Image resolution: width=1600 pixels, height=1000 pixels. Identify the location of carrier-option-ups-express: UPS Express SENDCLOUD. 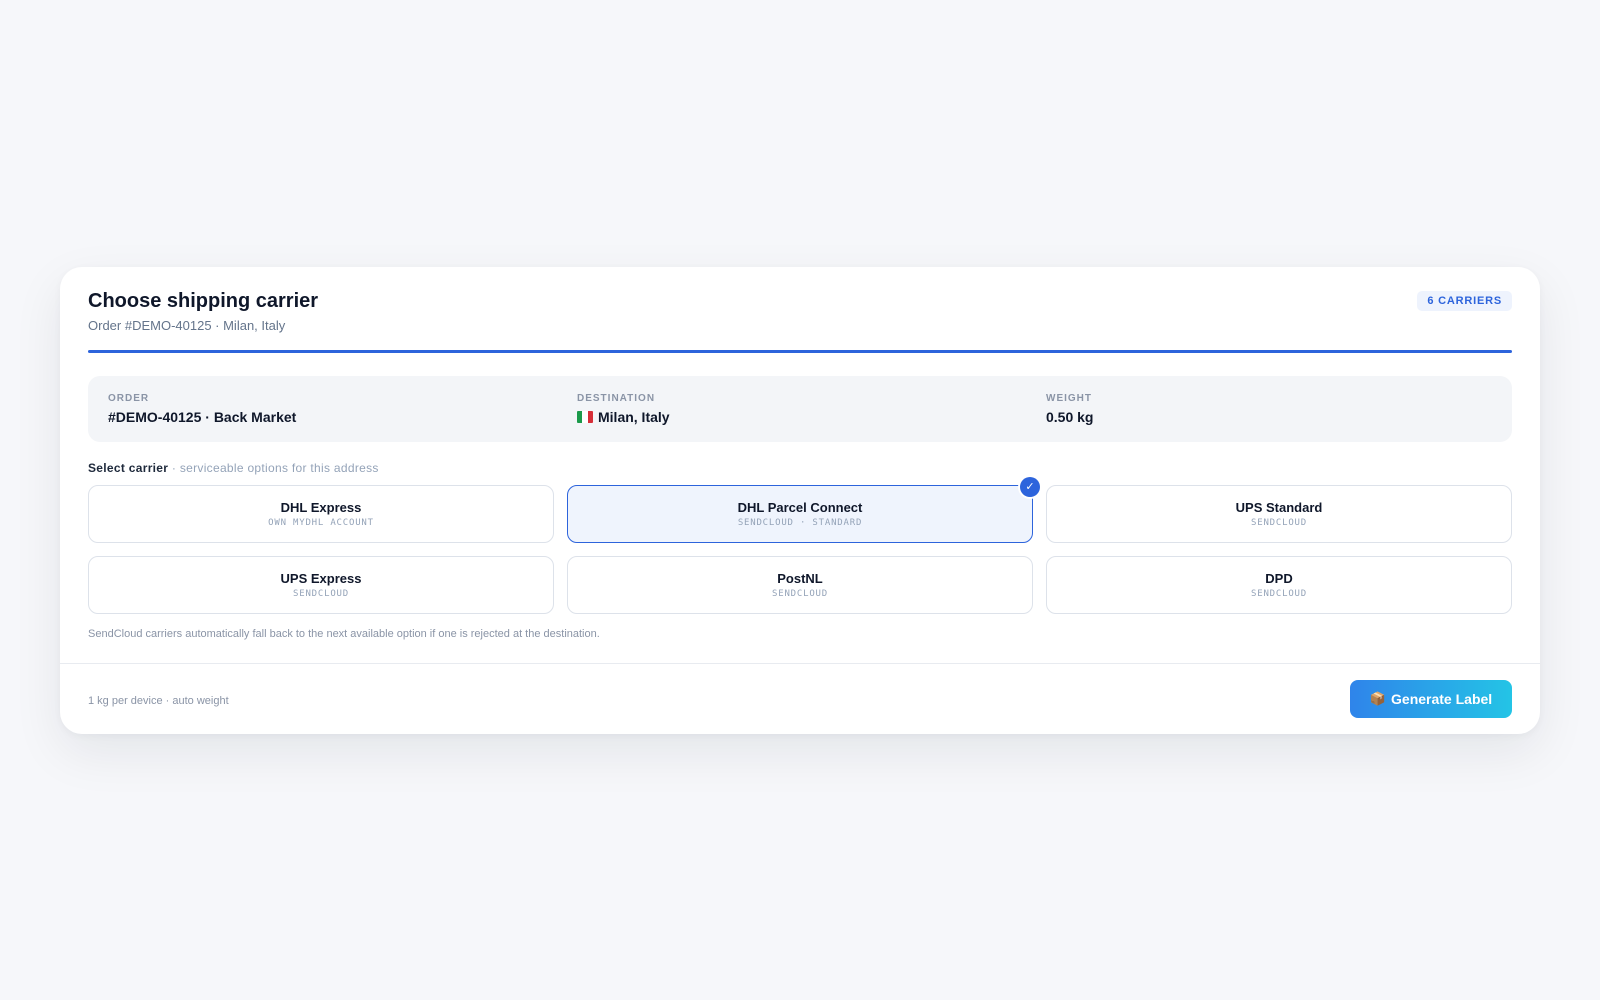
(321, 585).